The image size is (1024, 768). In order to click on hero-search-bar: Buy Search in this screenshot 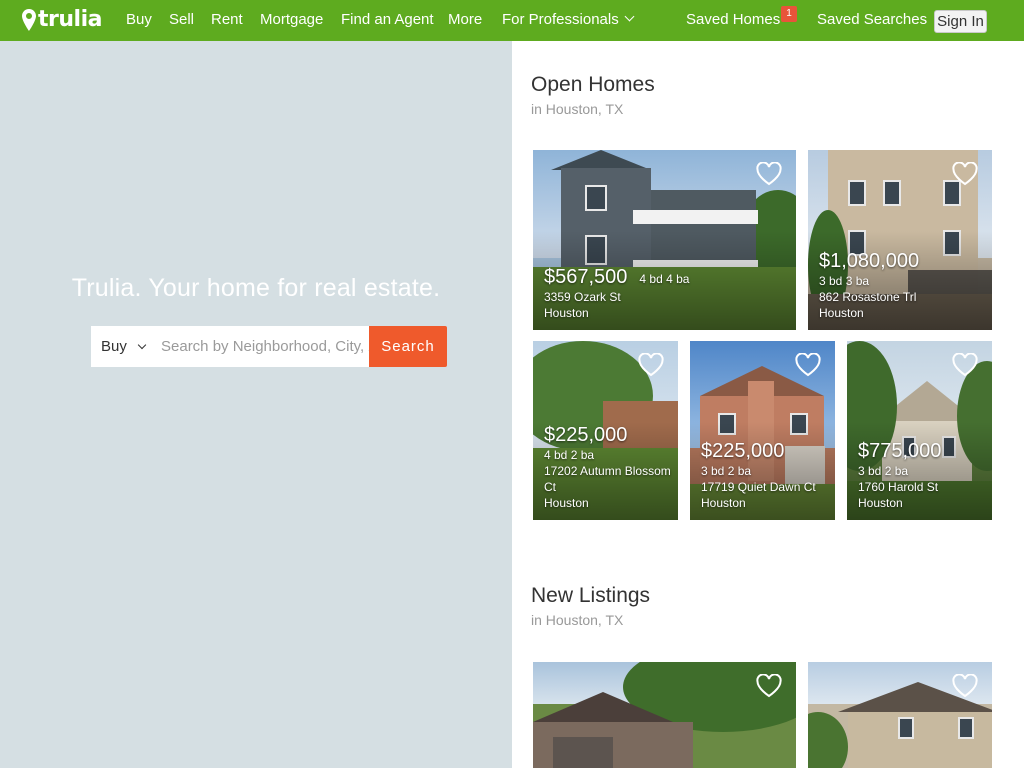, I will do `click(269, 346)`.